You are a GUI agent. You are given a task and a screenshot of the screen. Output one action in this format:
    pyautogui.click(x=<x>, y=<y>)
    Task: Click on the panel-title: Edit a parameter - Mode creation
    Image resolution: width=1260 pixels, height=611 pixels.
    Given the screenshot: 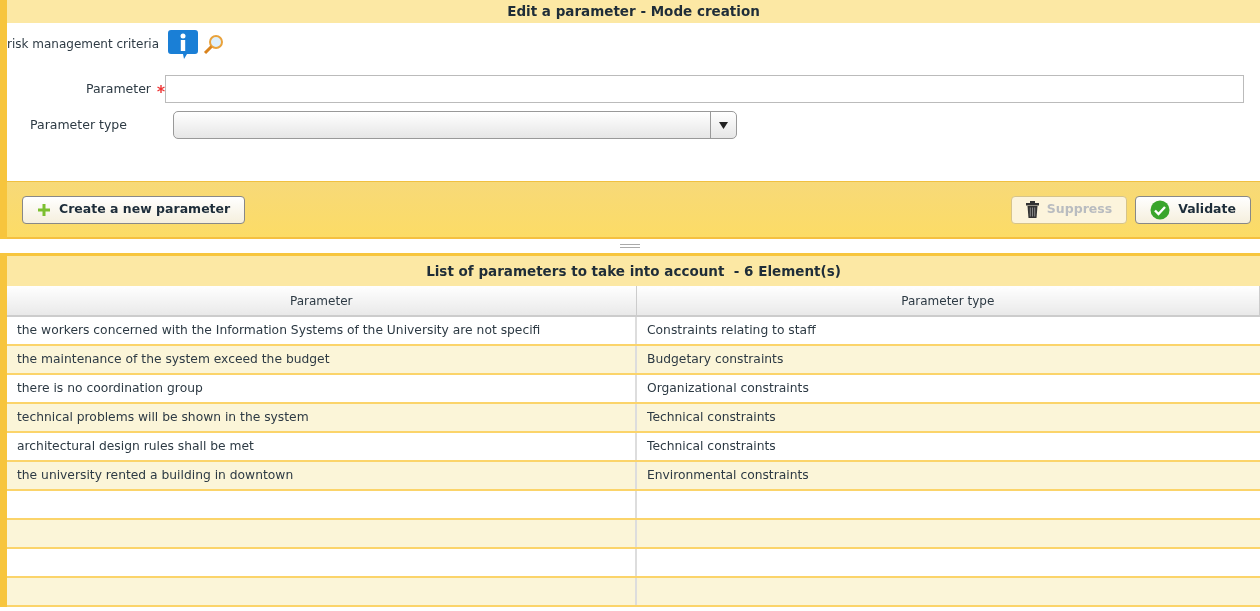 What is the action you would take?
    pyautogui.click(x=633, y=11)
    